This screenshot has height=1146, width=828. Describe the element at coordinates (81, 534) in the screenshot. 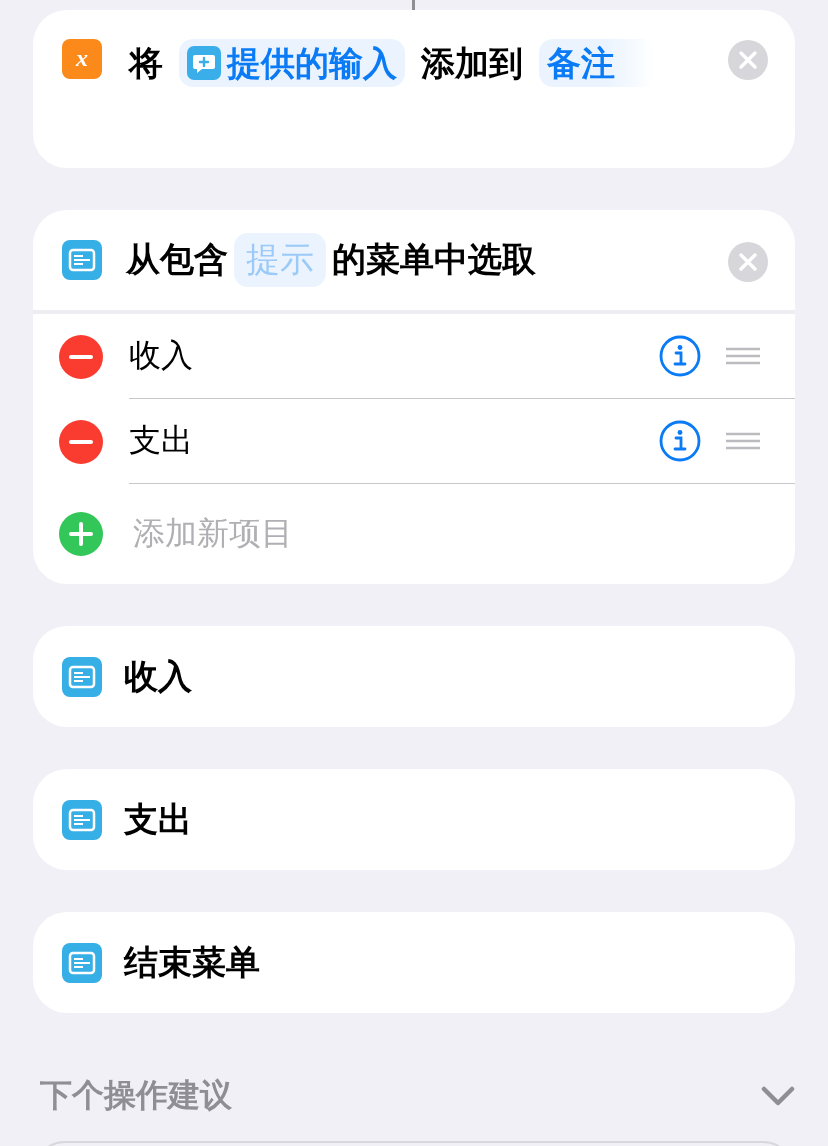

I see `add-icon` at that location.